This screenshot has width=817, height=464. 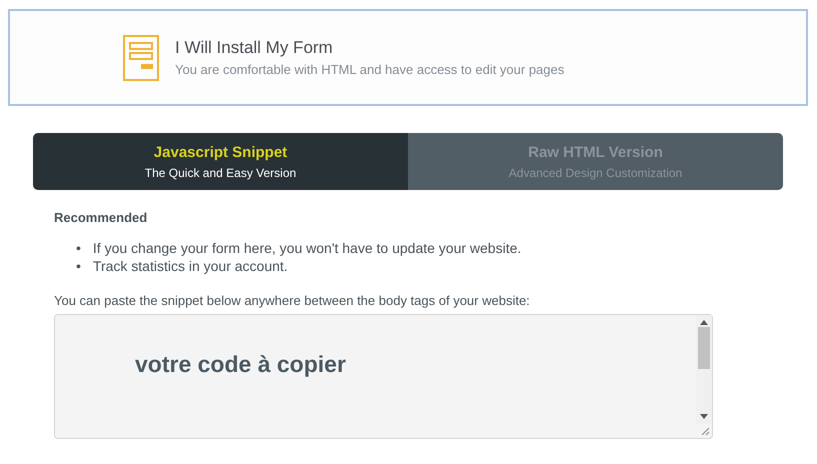 I want to click on scroll-down-icon, so click(x=704, y=416).